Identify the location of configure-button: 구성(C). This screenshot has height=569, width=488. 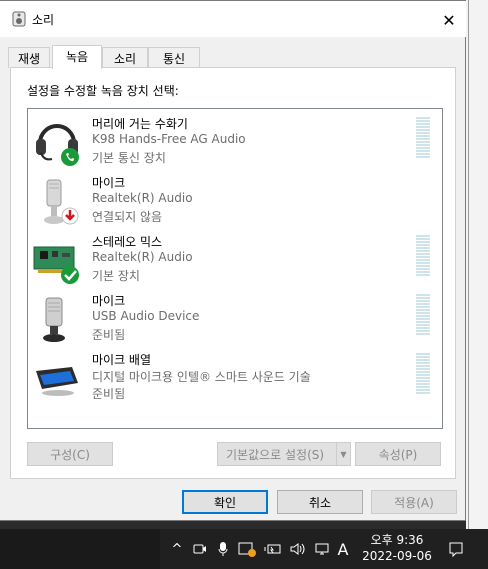
(70, 454).